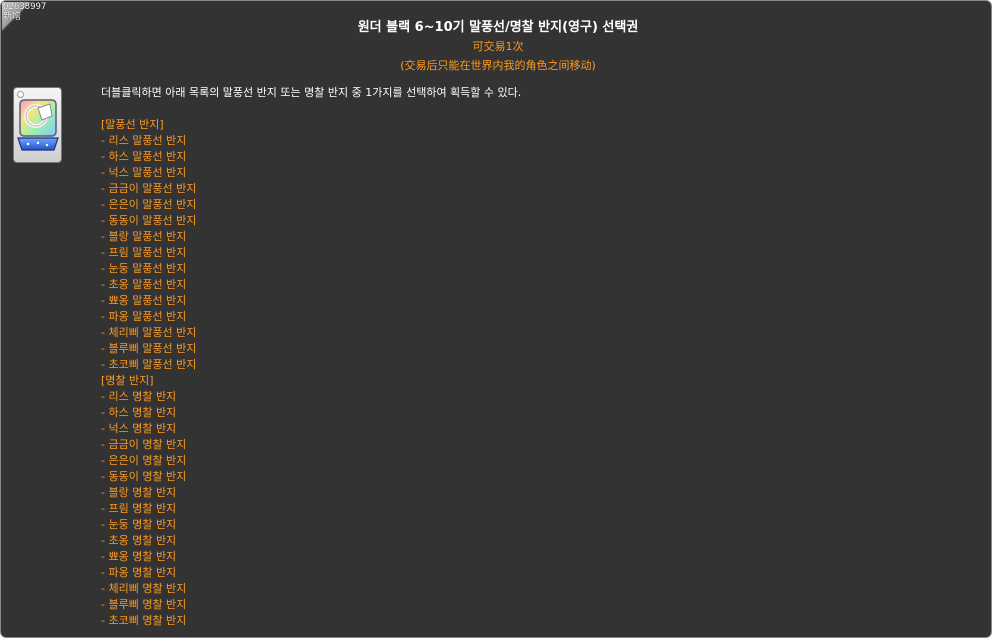 This screenshot has width=994, height=640. Describe the element at coordinates (139, 524) in the screenshot. I see `reward-list-item: - 눈둥 명찰 반지` at that location.